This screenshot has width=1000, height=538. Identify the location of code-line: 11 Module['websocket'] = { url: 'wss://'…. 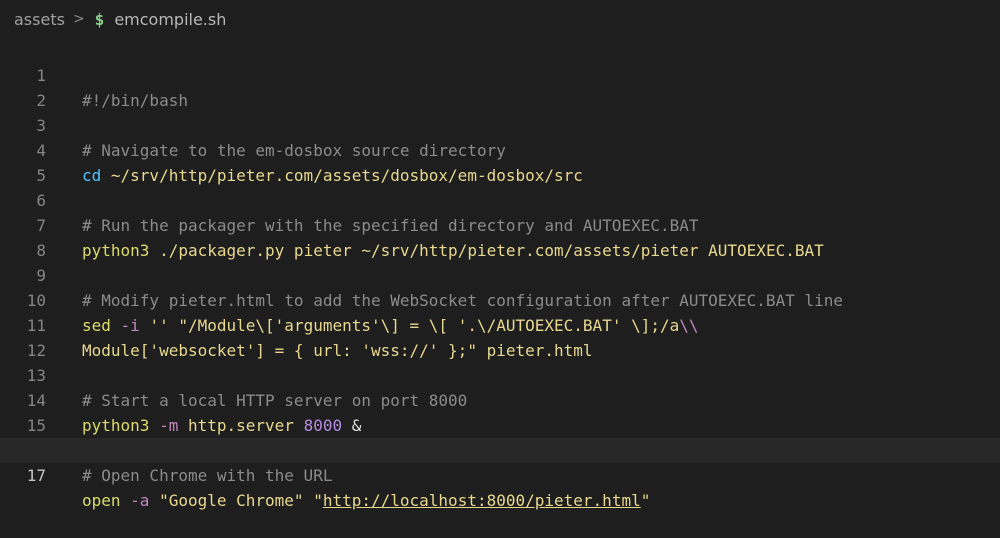
(500, 324).